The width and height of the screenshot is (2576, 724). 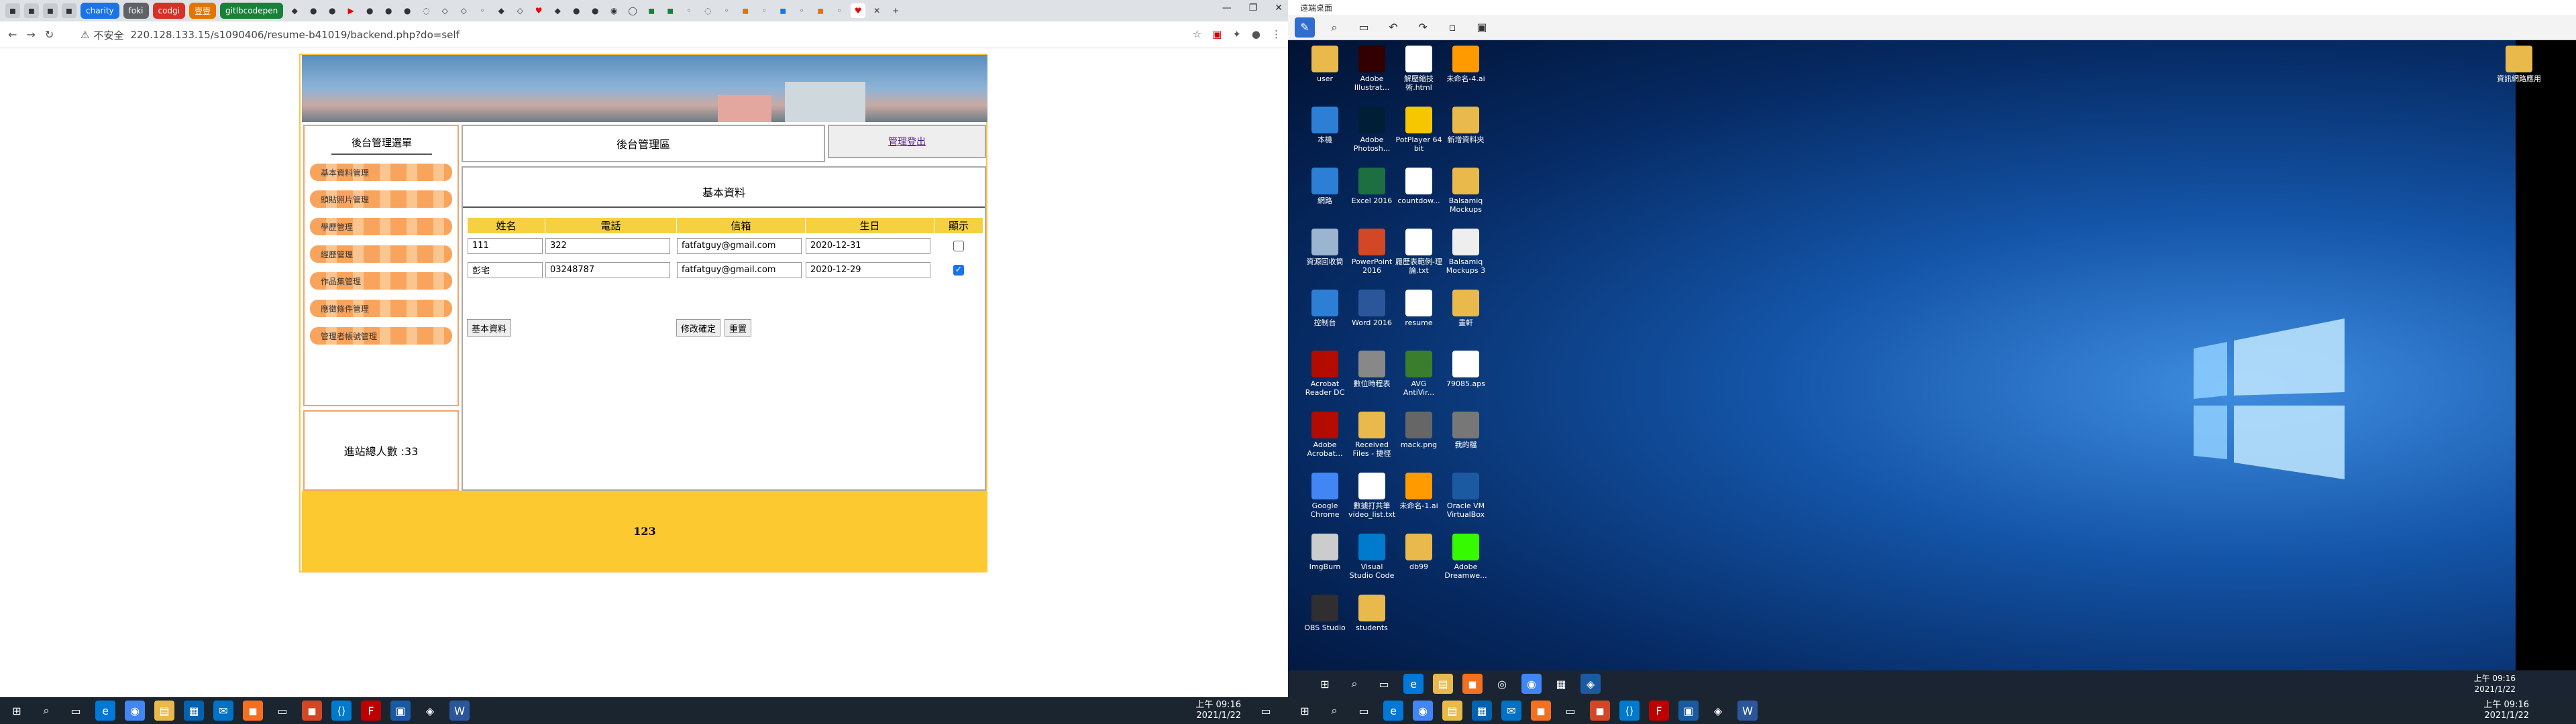 I want to click on bookmark-tab: charity, so click(x=99, y=11).